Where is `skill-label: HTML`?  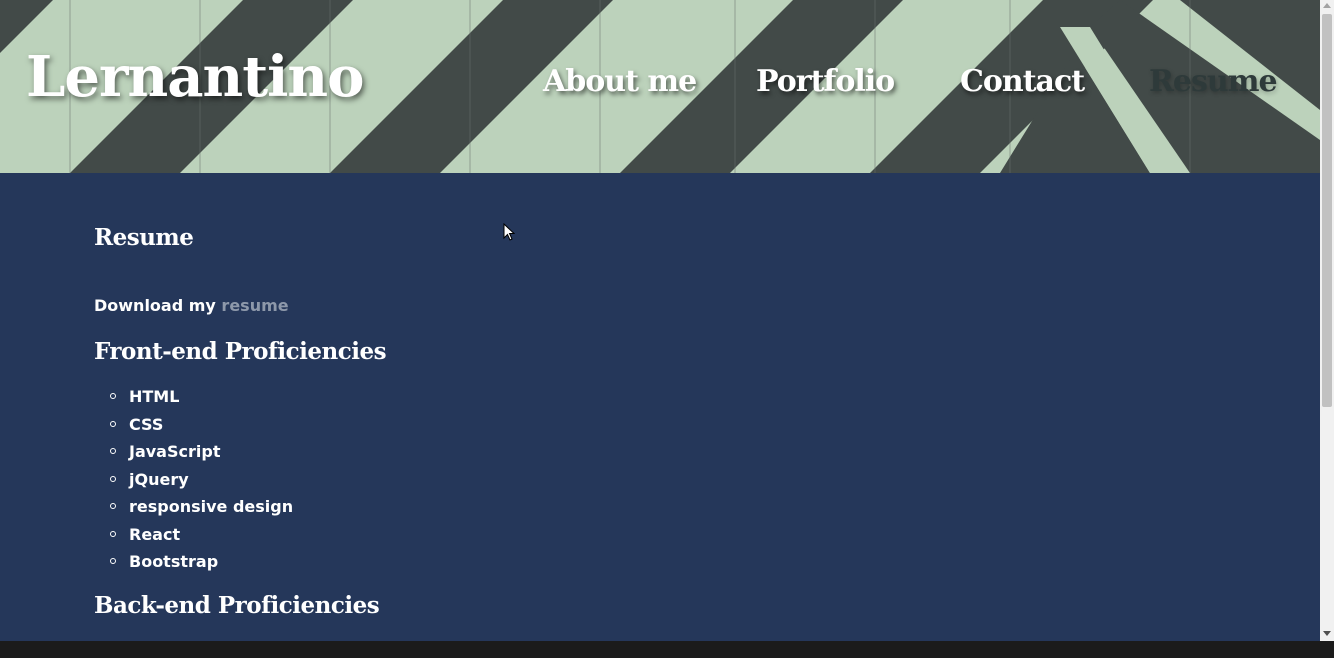 skill-label: HTML is located at coordinates (154, 396).